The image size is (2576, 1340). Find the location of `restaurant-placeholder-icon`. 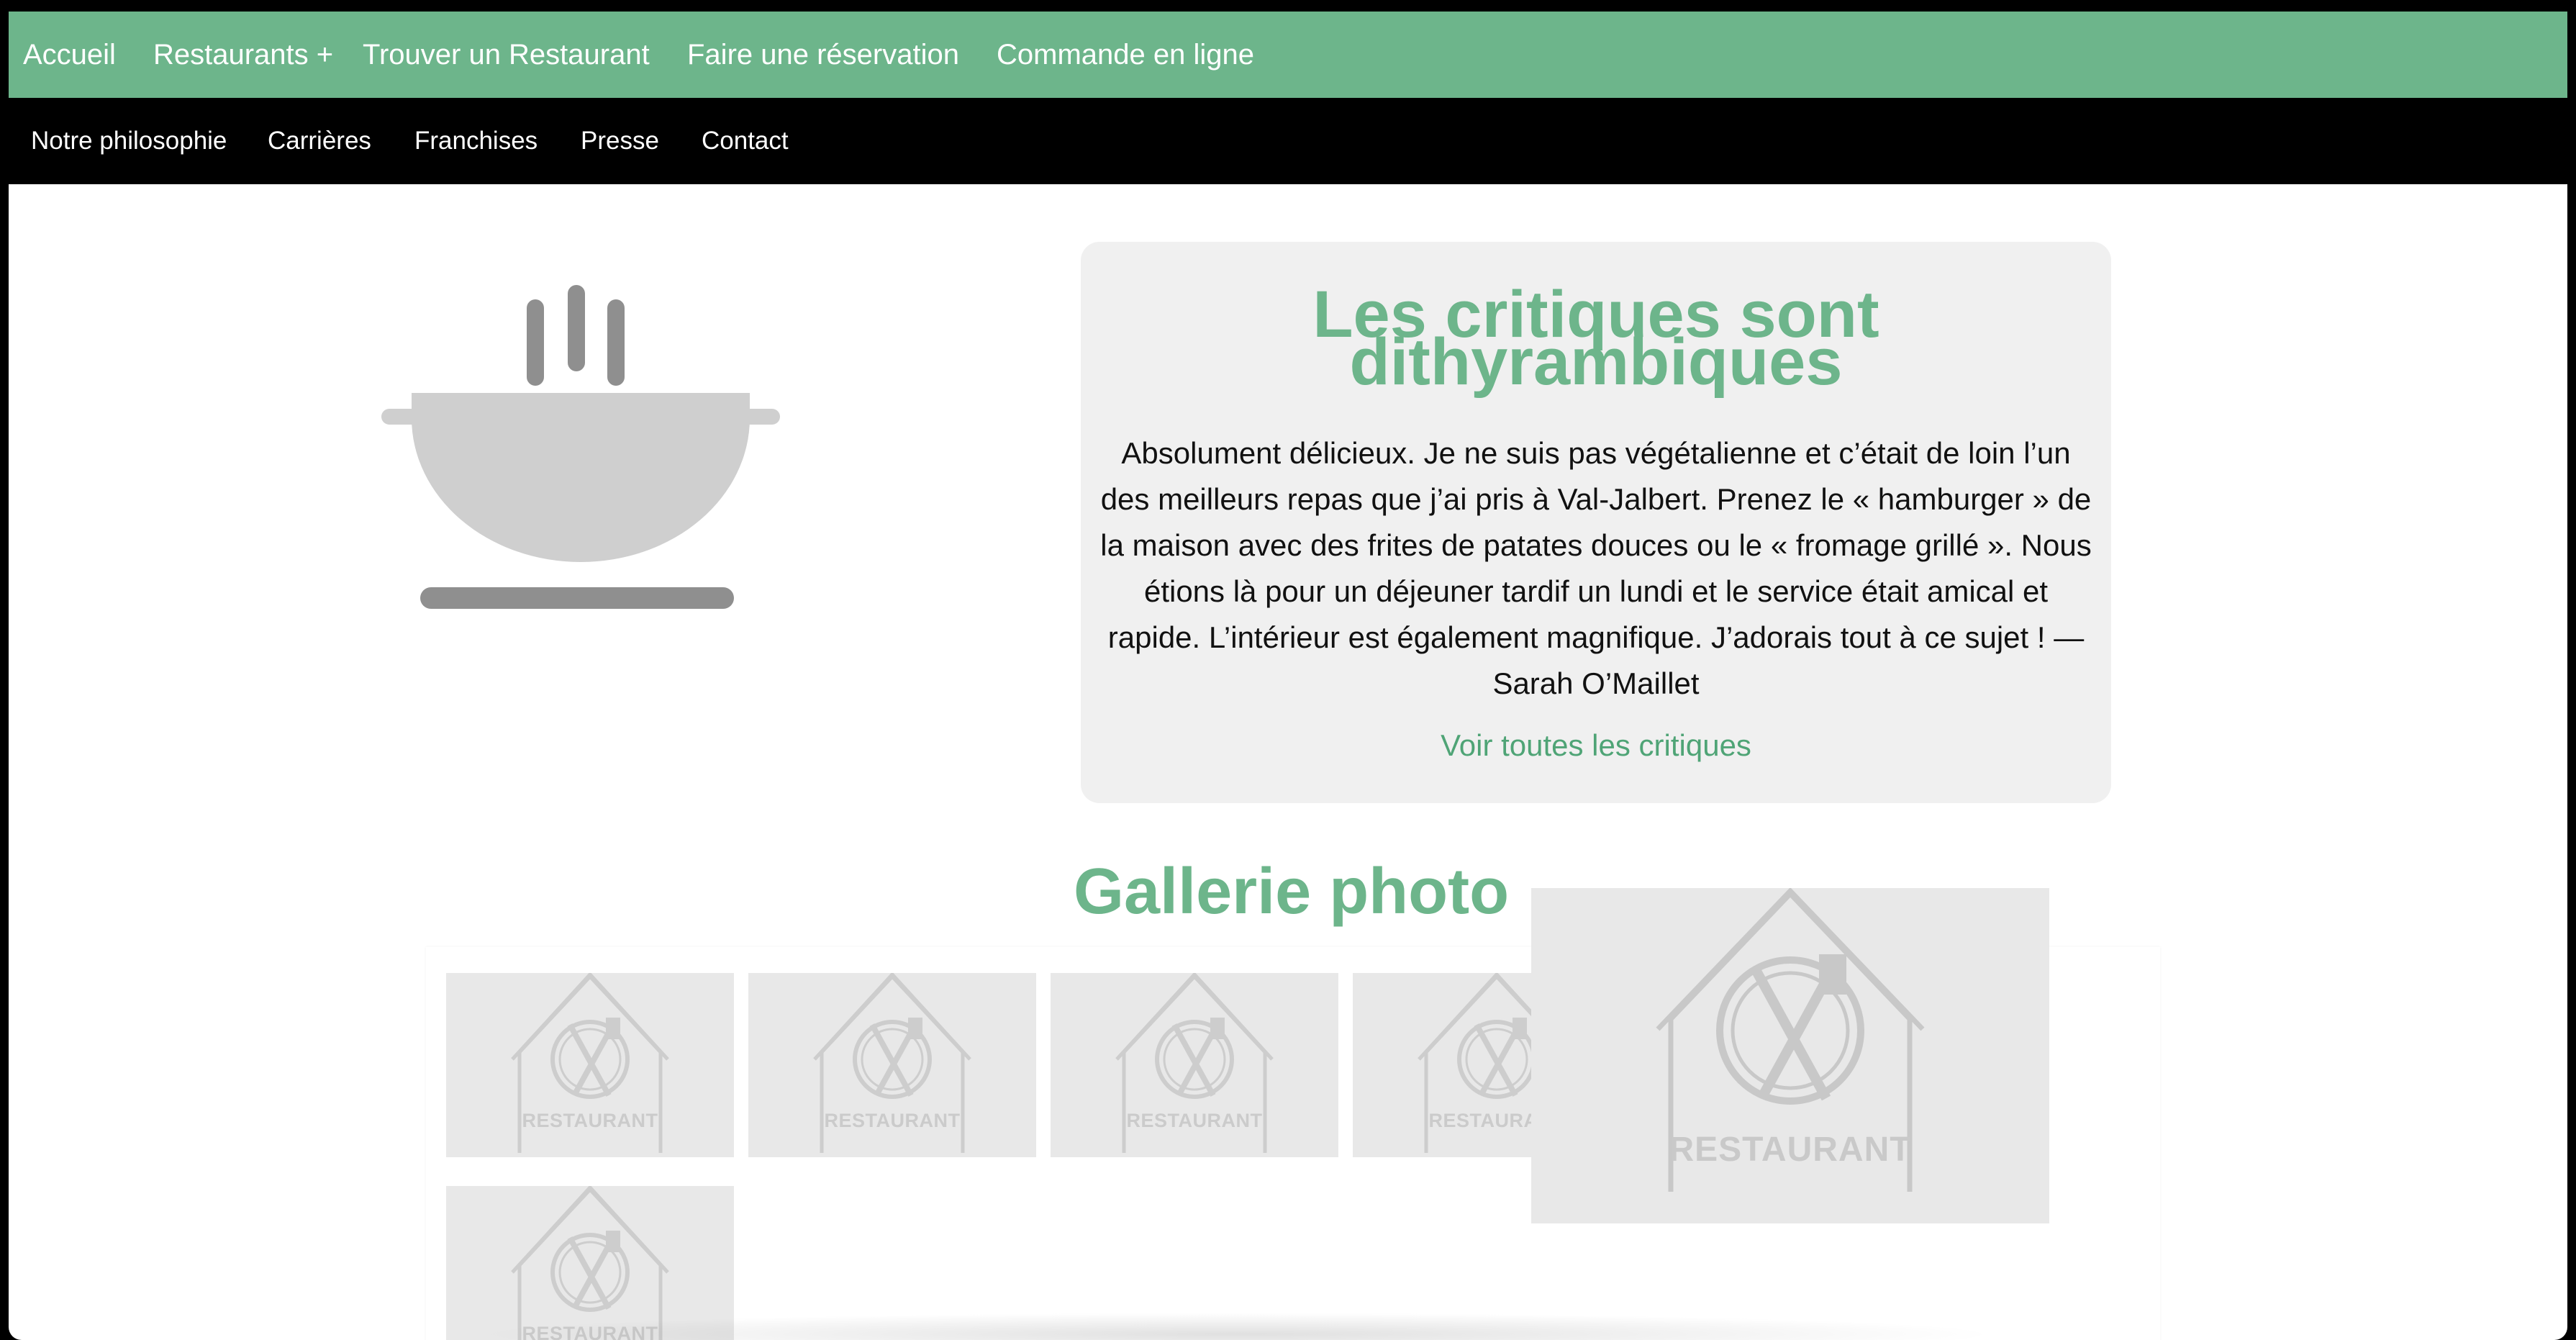

restaurant-placeholder-icon is located at coordinates (1791, 1040).